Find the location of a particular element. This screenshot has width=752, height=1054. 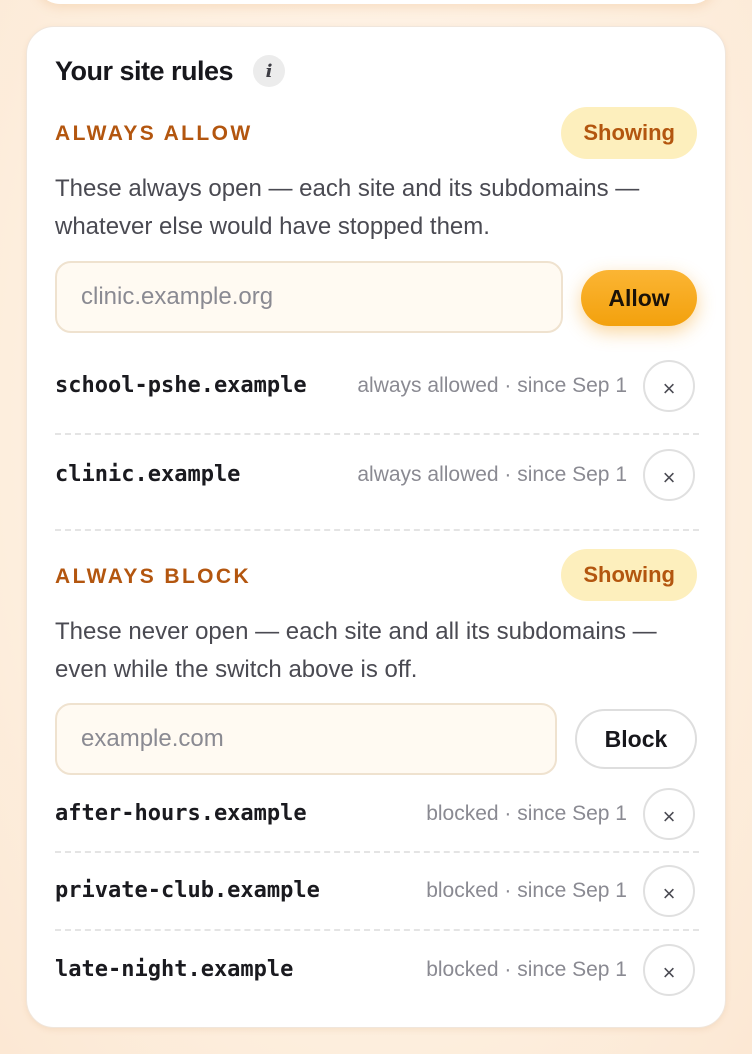

panel-title: Your site rules is located at coordinates (144, 70).